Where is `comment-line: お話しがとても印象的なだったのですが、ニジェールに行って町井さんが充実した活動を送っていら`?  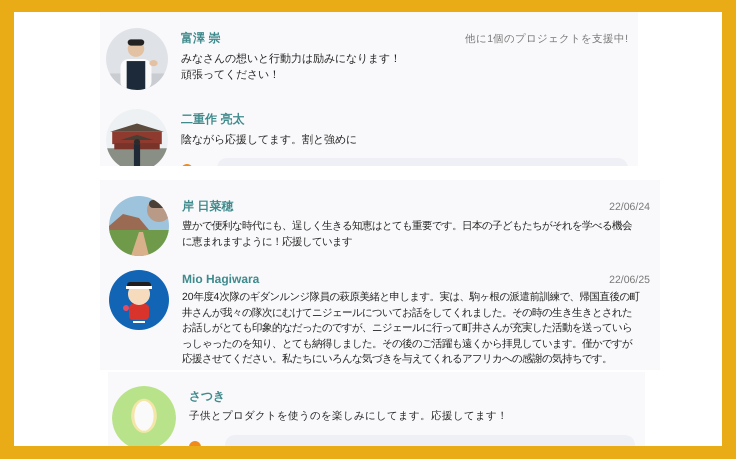 comment-line: お話しがとても印象的なだったのですが、ニジェールに行って町井さんが充実した活動を送っていら is located at coordinates (407, 328).